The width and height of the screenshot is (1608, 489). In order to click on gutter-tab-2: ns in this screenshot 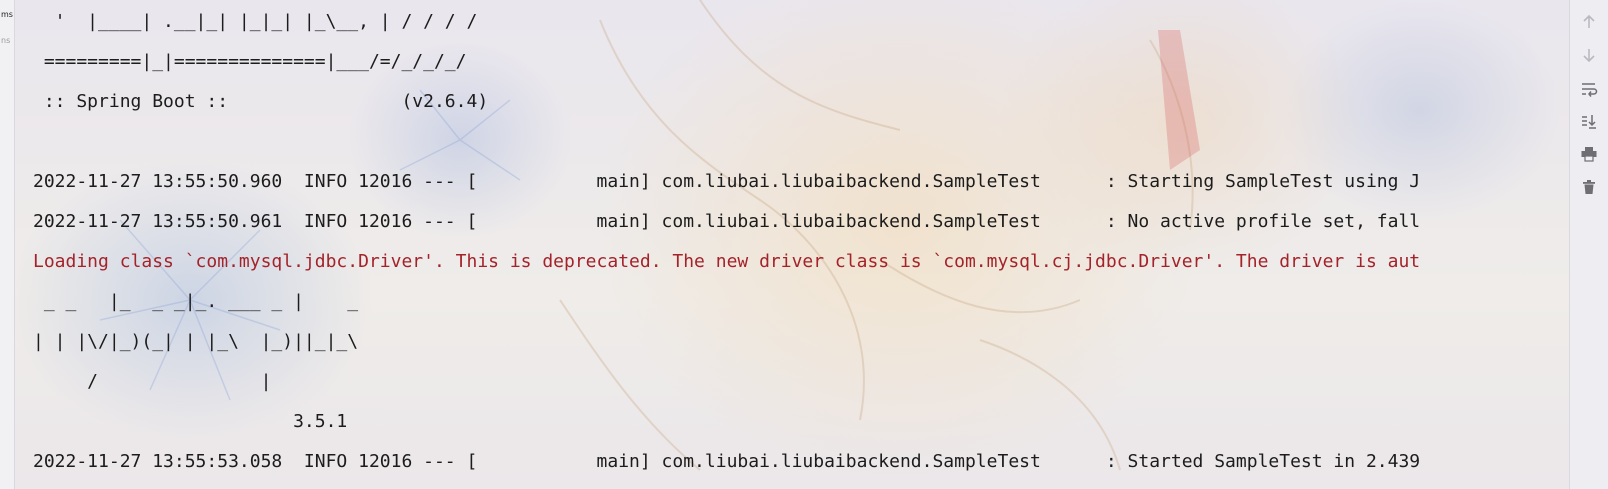, I will do `click(5, 40)`.